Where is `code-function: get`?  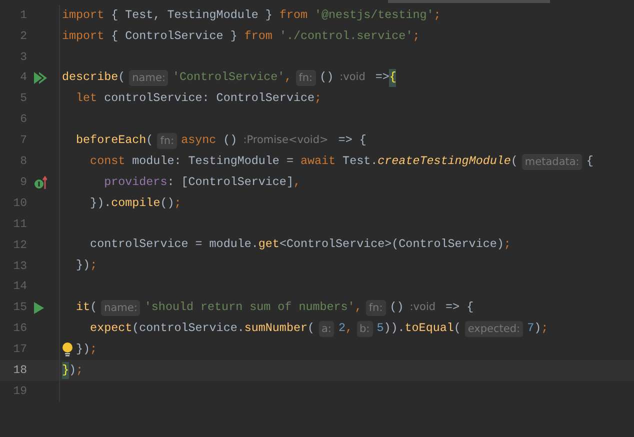
code-function: get is located at coordinates (269, 245).